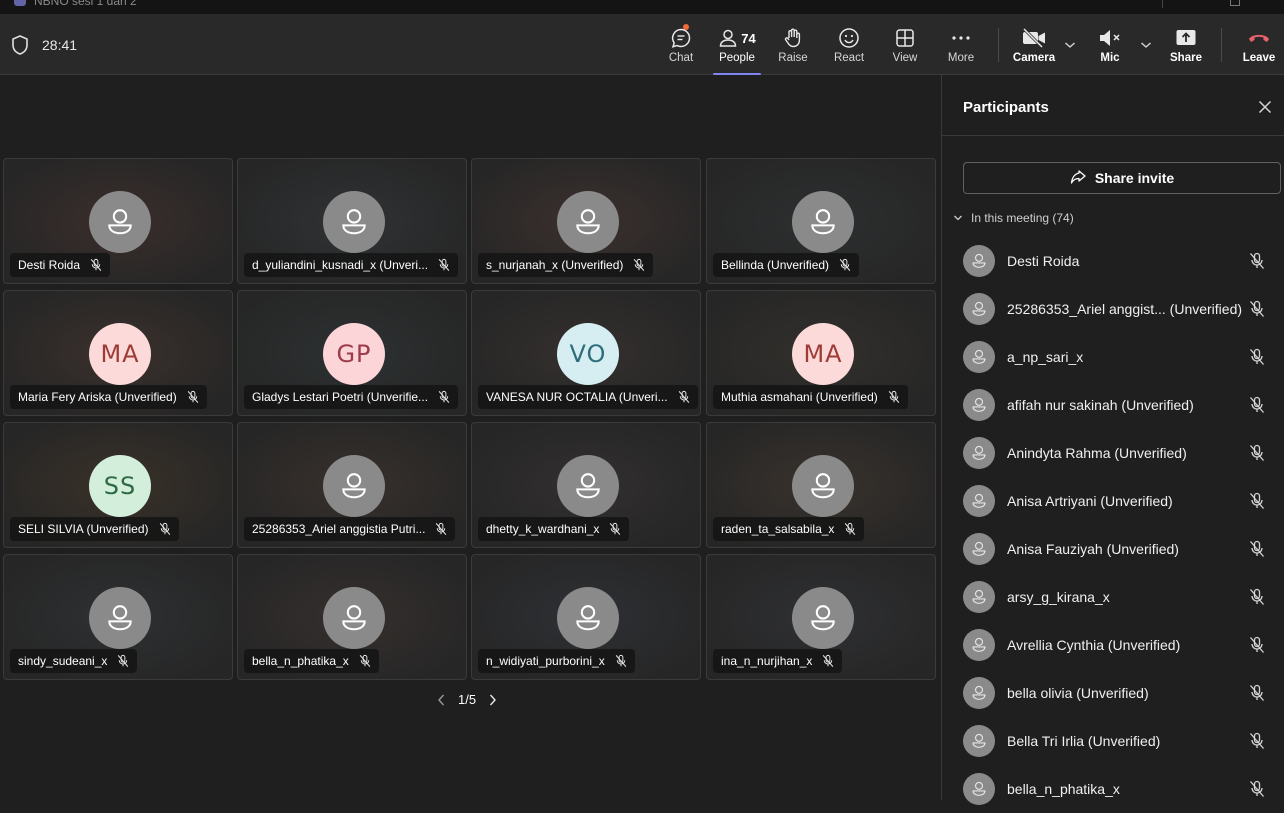 The image size is (1284, 813). Describe the element at coordinates (1097, 453) in the screenshot. I see `participant-name: Anindyta Rahma (Unverified)` at that location.